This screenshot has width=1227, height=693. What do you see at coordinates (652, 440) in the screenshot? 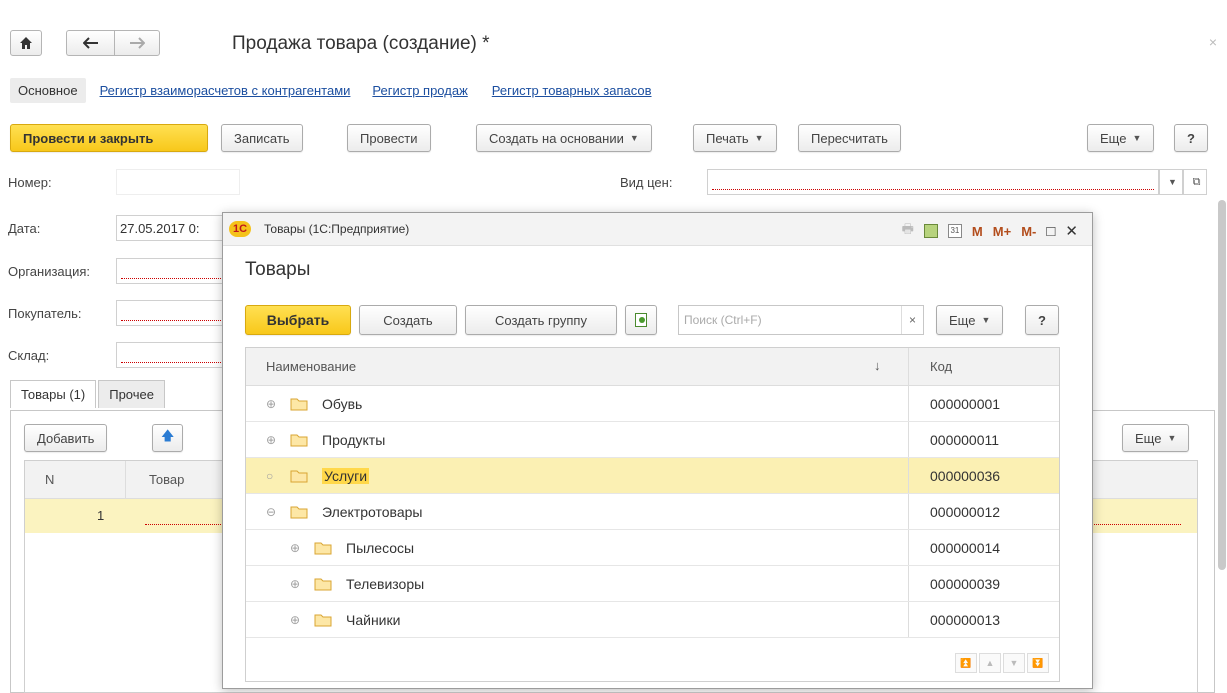
I see `list-item: ⊕ Продукты 000000011` at bounding box center [652, 440].